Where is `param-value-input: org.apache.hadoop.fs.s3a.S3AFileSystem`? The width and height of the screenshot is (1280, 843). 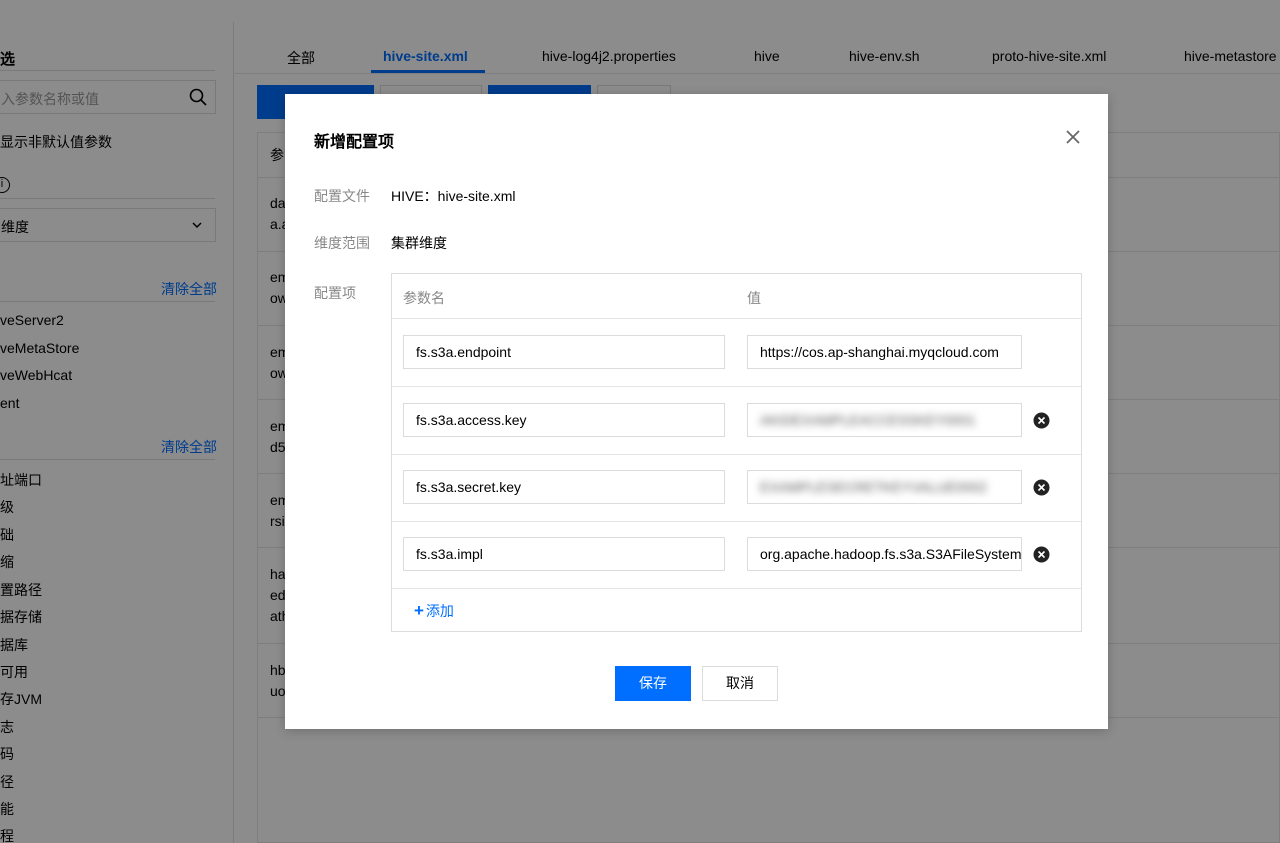 param-value-input: org.apache.hadoop.fs.s3a.S3AFileSystem is located at coordinates (884, 554).